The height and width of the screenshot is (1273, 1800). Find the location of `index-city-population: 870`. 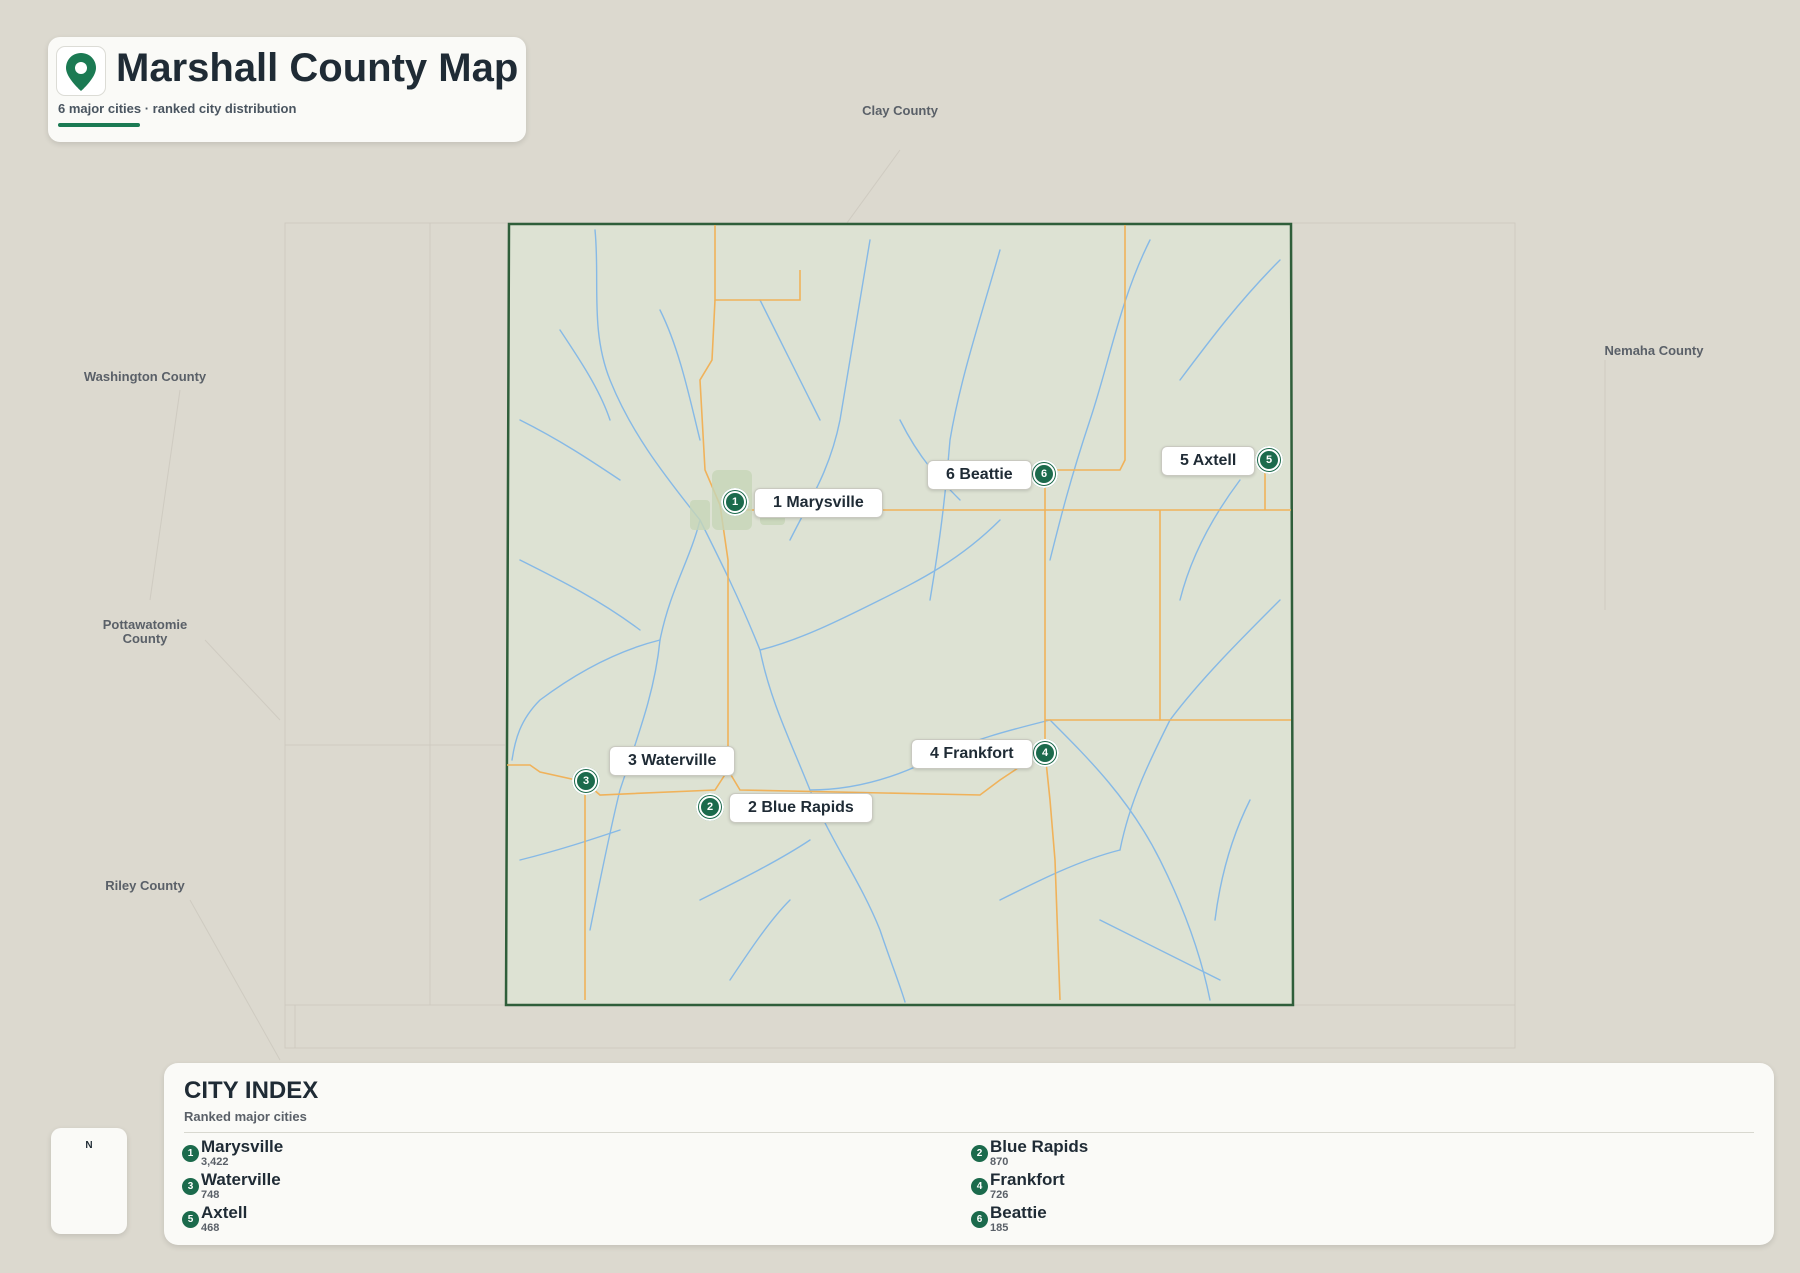

index-city-population: 870 is located at coordinates (999, 1162).